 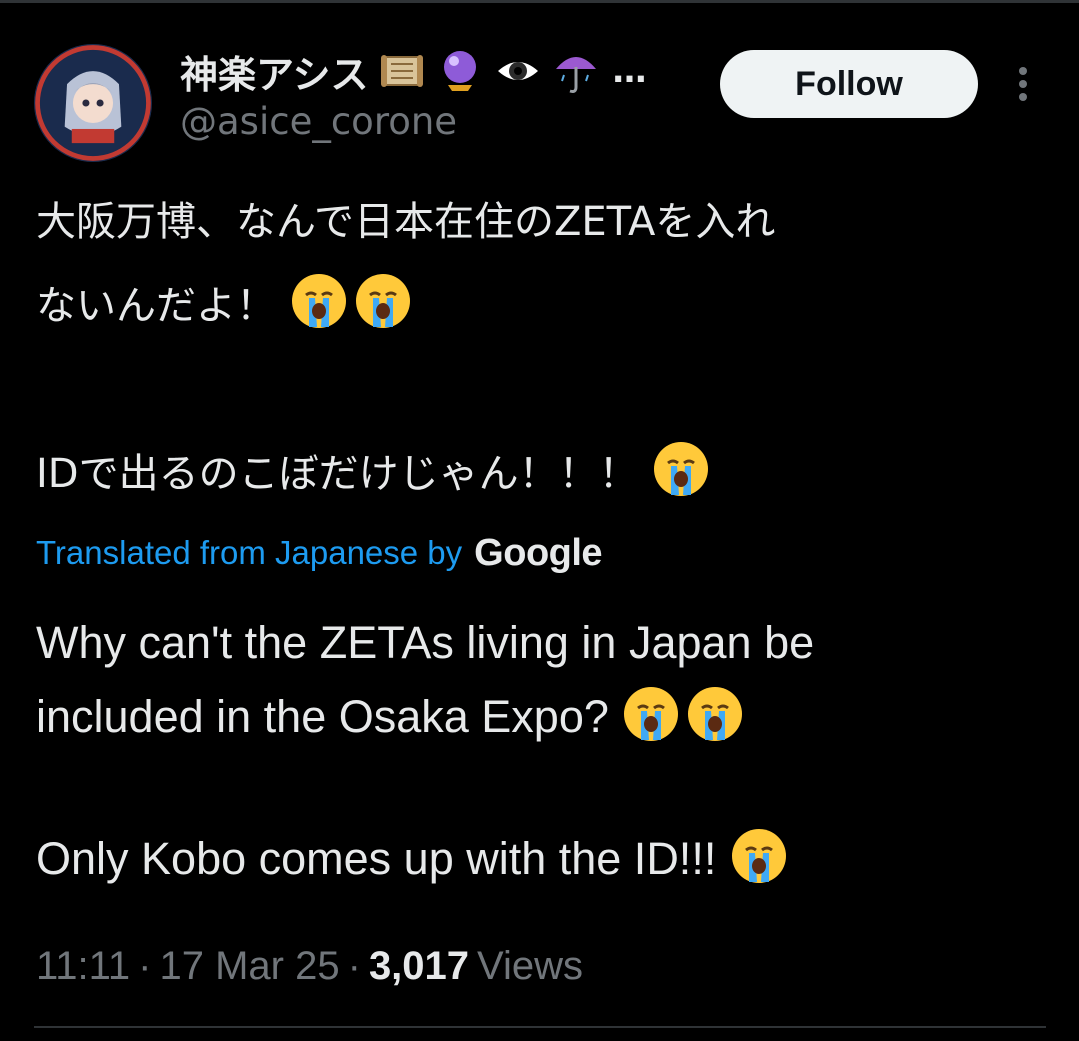 I want to click on translation-line-2: included in the Osaka Expo?, so click(x=541, y=717).